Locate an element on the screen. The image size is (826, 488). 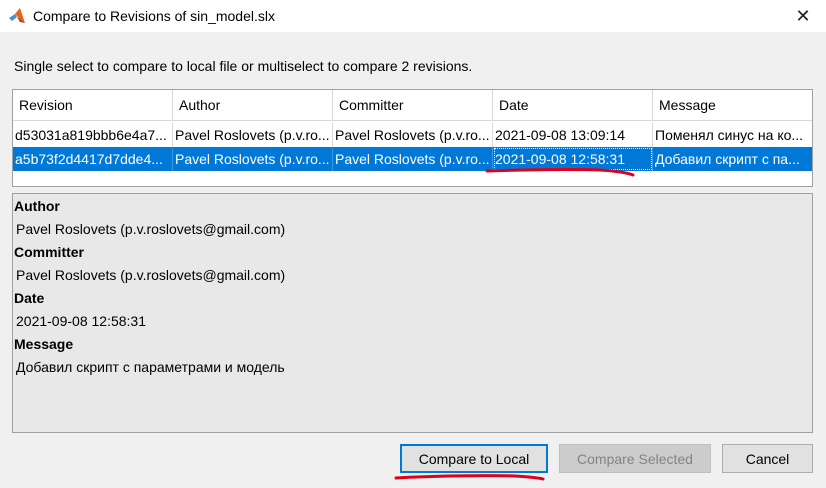
message-label: Message is located at coordinates (44, 344).